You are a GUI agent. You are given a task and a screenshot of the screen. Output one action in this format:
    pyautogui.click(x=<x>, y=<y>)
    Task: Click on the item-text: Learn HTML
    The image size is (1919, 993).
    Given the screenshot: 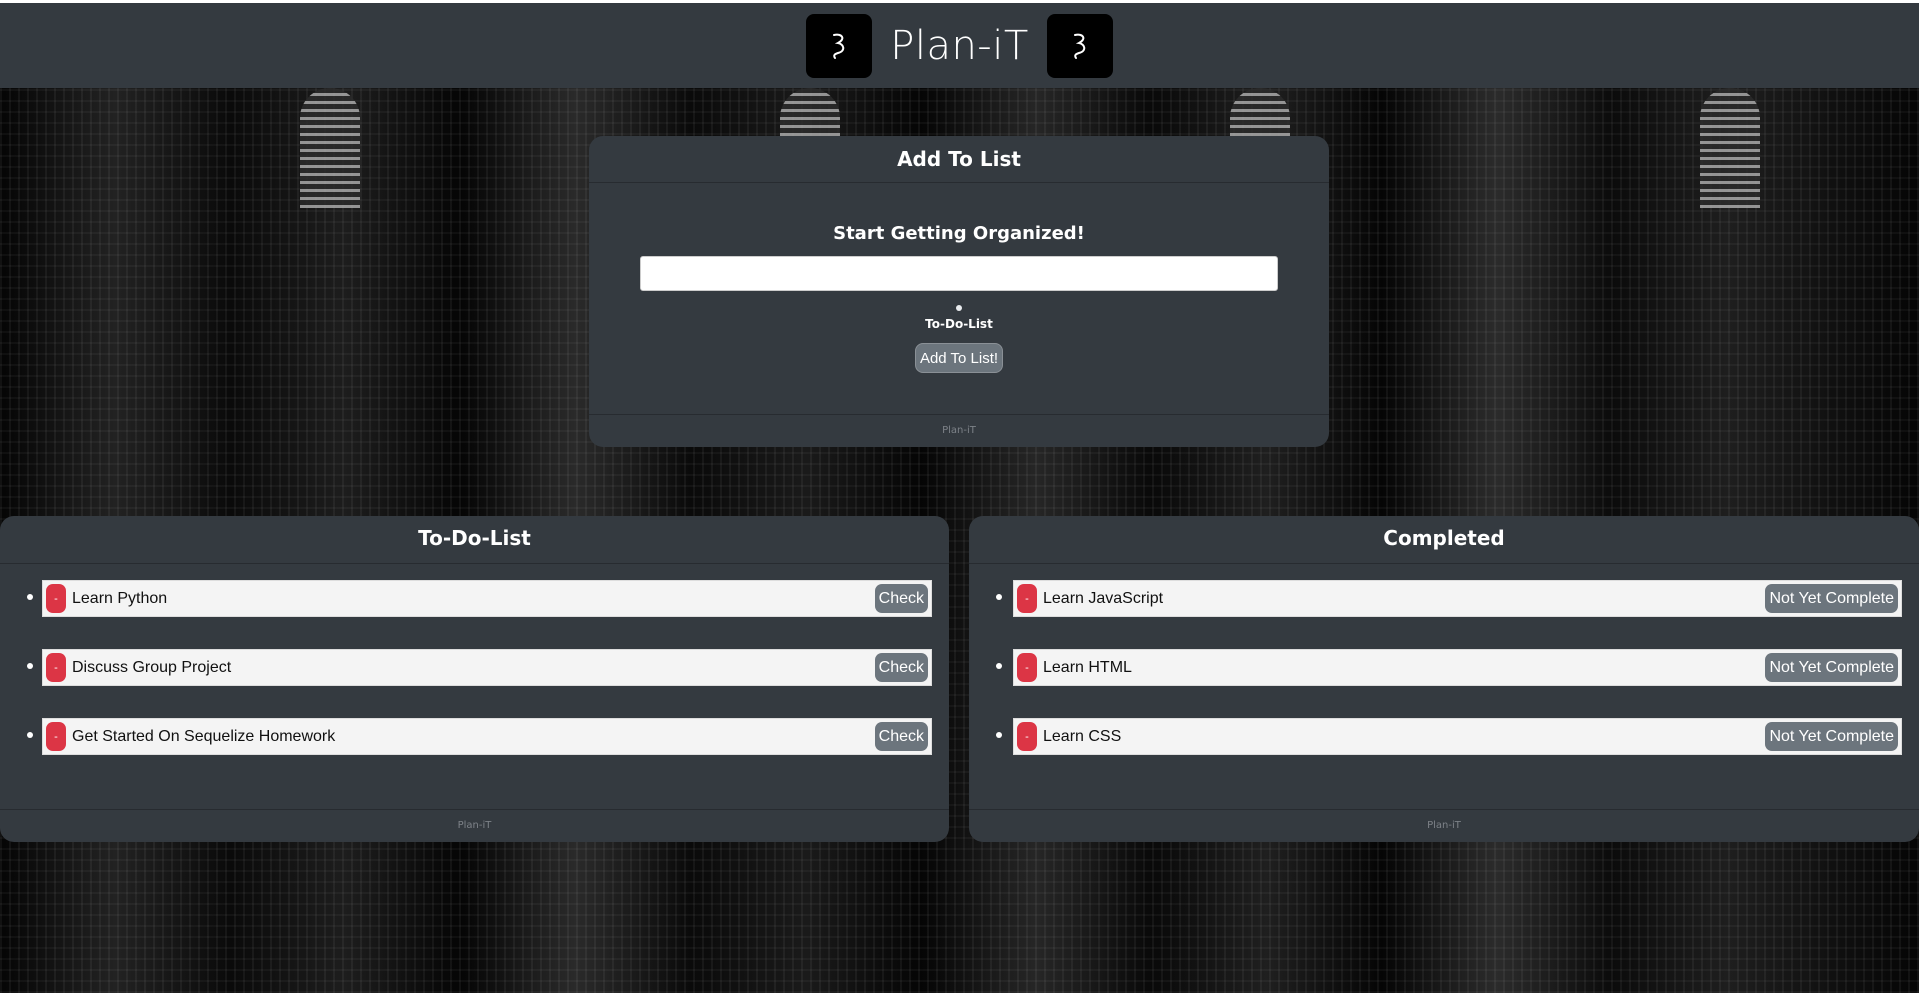 What is the action you would take?
    pyautogui.click(x=1087, y=667)
    